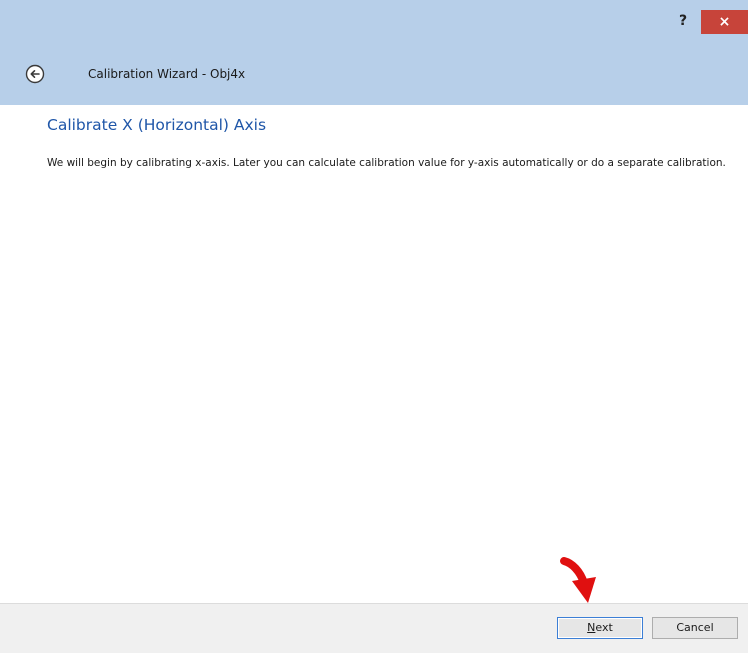 The height and width of the screenshot is (653, 748). I want to click on next-button: Next, so click(600, 628).